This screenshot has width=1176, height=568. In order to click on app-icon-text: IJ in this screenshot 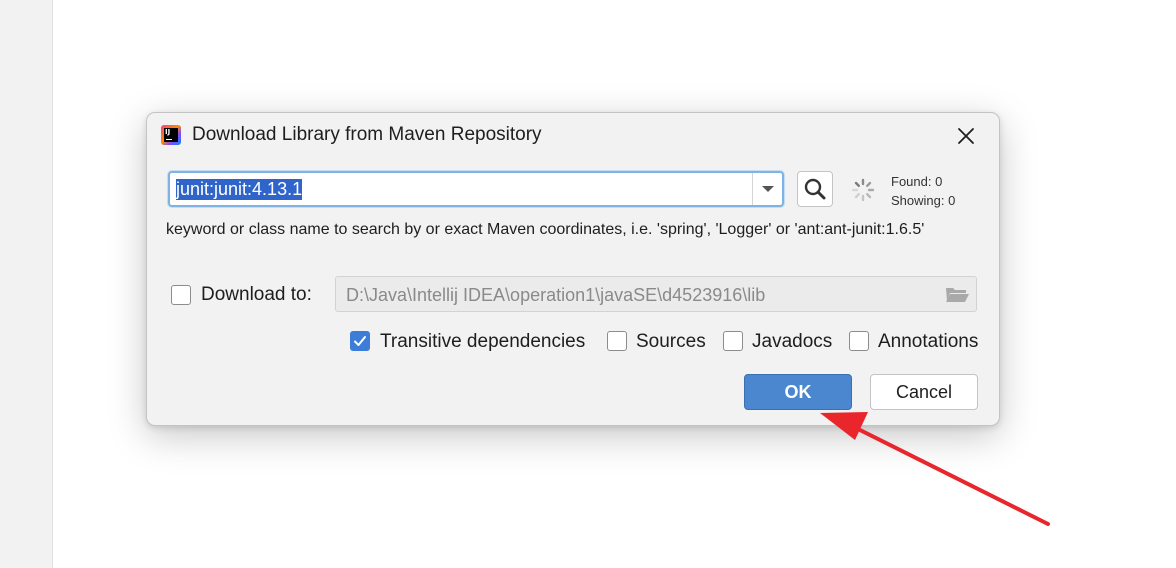, I will do `click(171, 135)`.